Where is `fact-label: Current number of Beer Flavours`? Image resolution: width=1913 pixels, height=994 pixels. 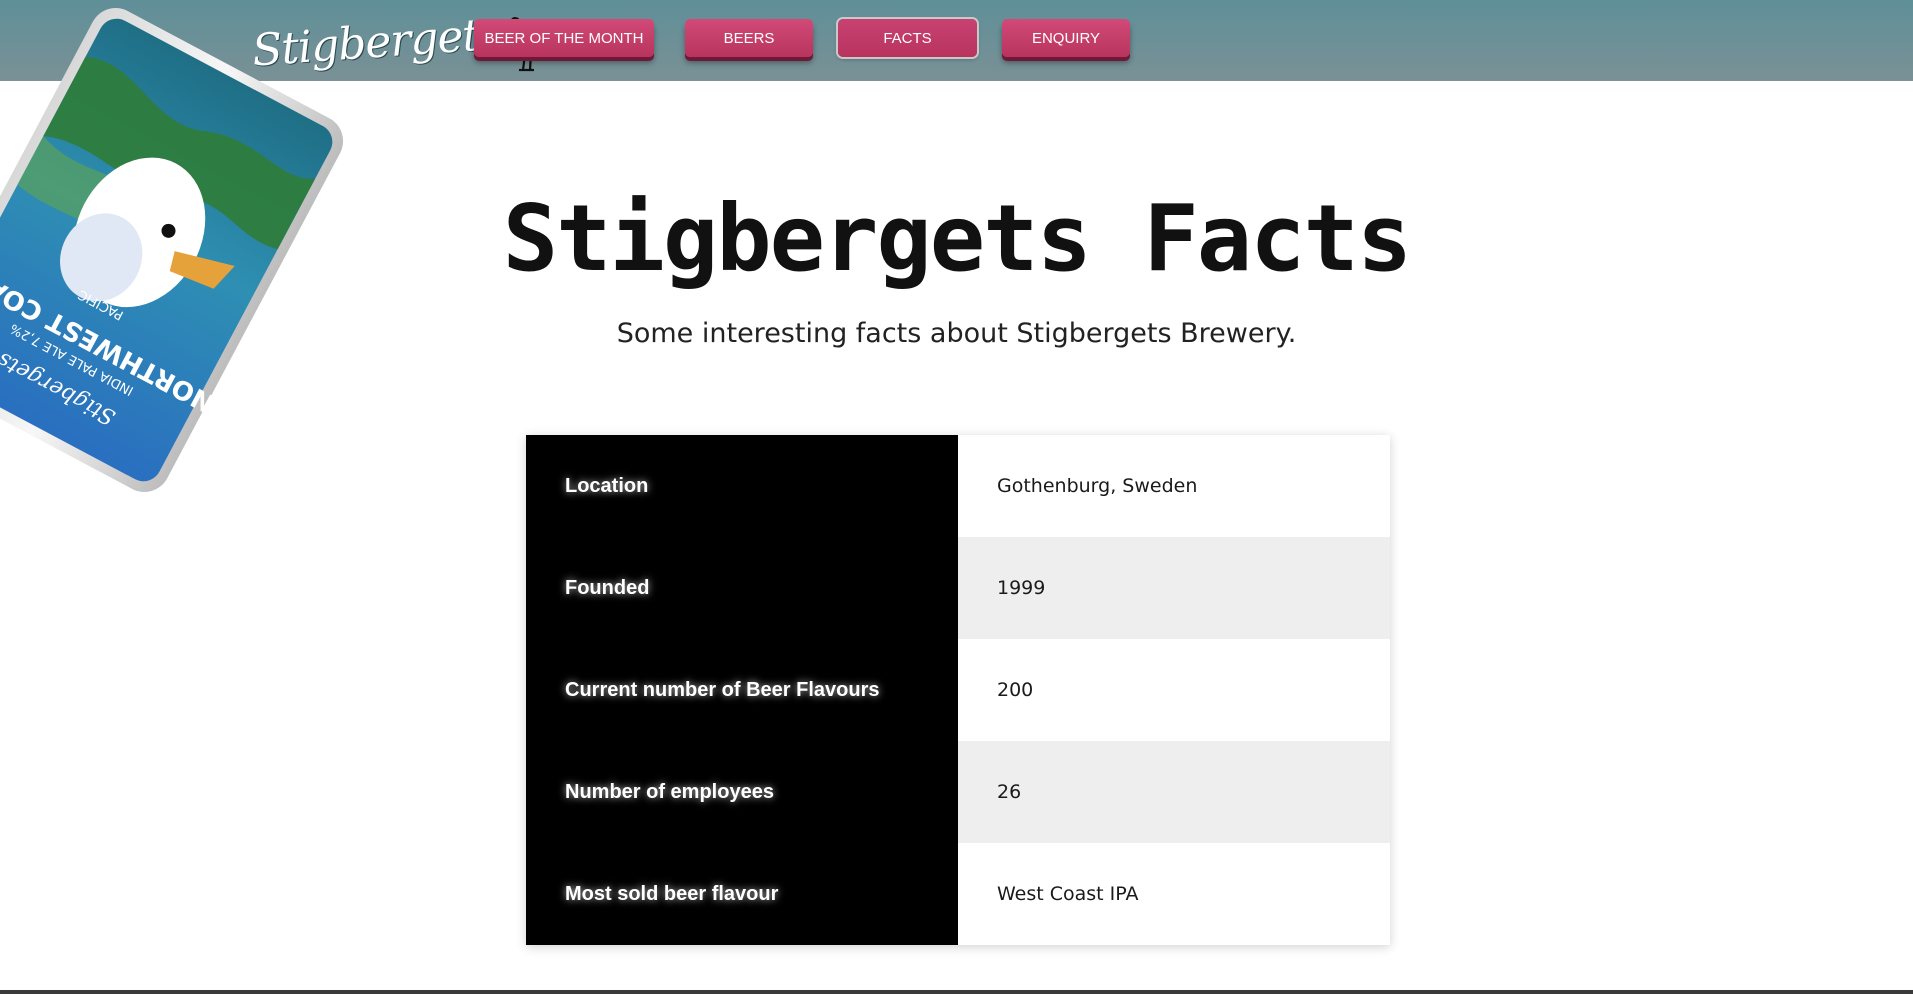 fact-label: Current number of Beer Flavours is located at coordinates (742, 690).